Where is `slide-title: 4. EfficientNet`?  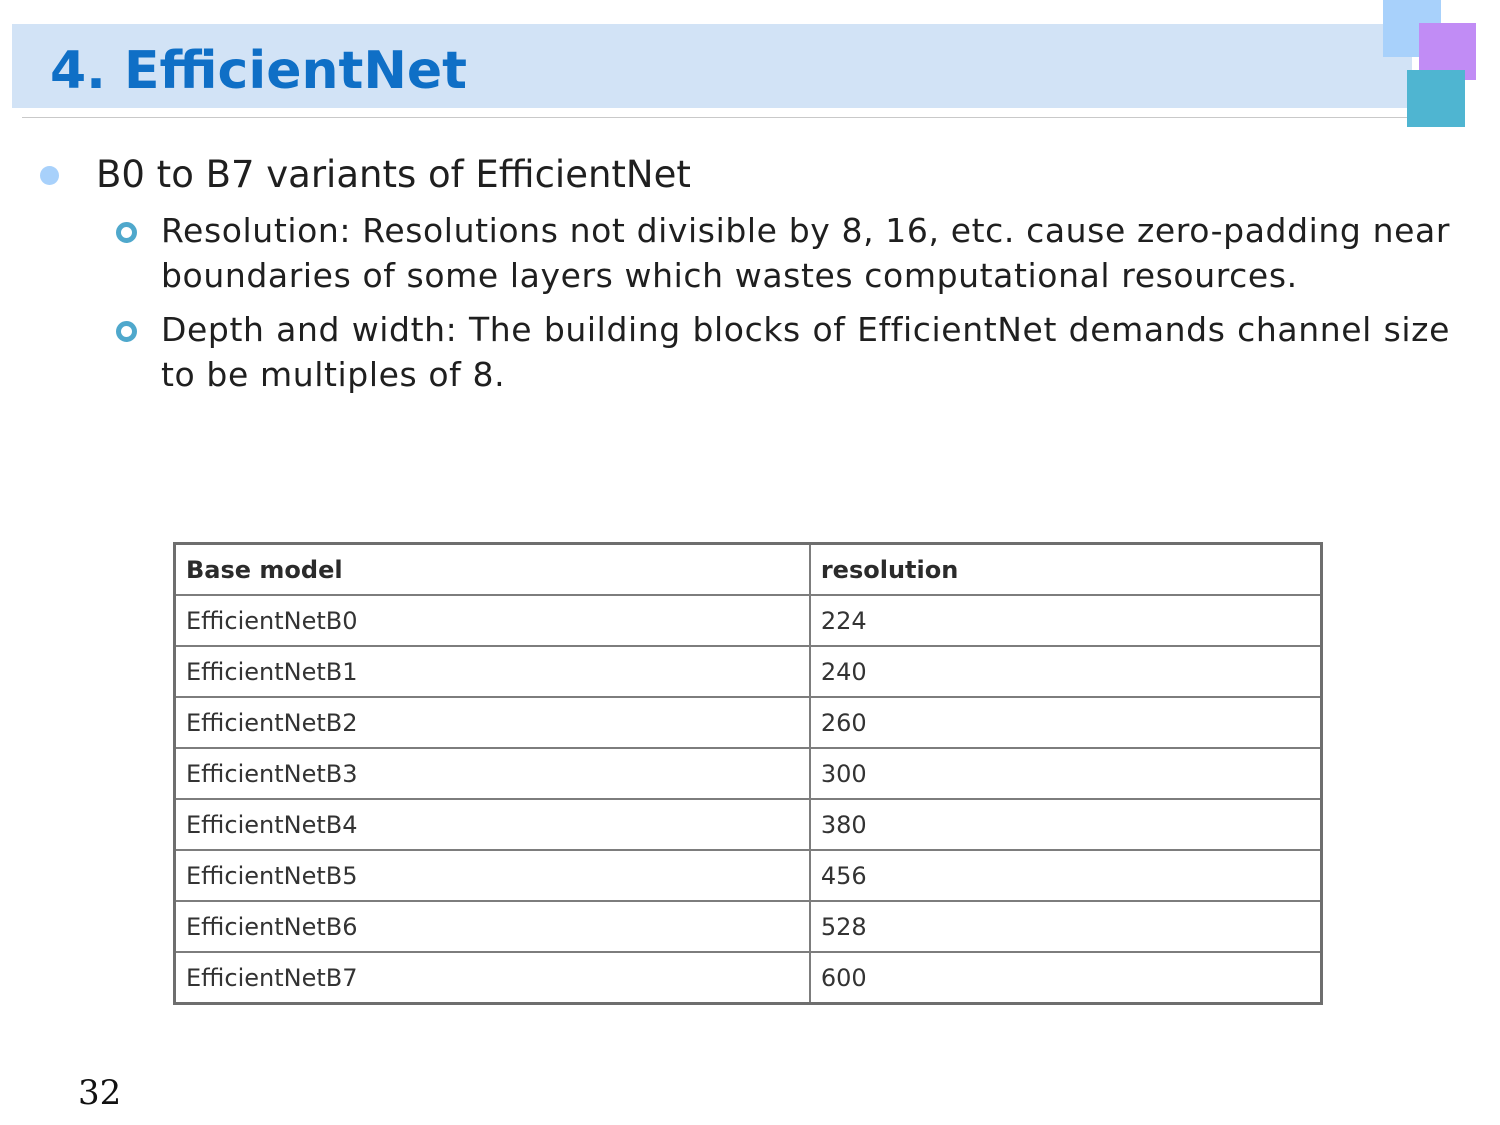 slide-title: 4. EfficientNet is located at coordinates (258, 71).